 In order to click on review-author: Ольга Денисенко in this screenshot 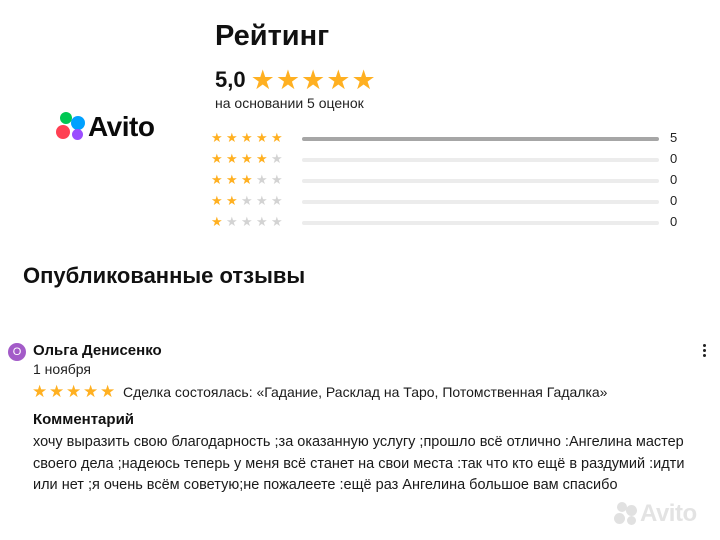, I will do `click(97, 350)`.